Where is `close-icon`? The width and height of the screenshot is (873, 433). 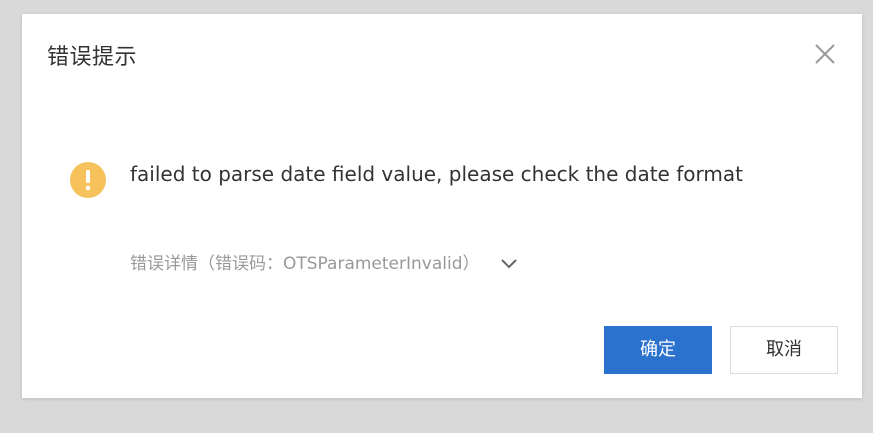 close-icon is located at coordinates (825, 54).